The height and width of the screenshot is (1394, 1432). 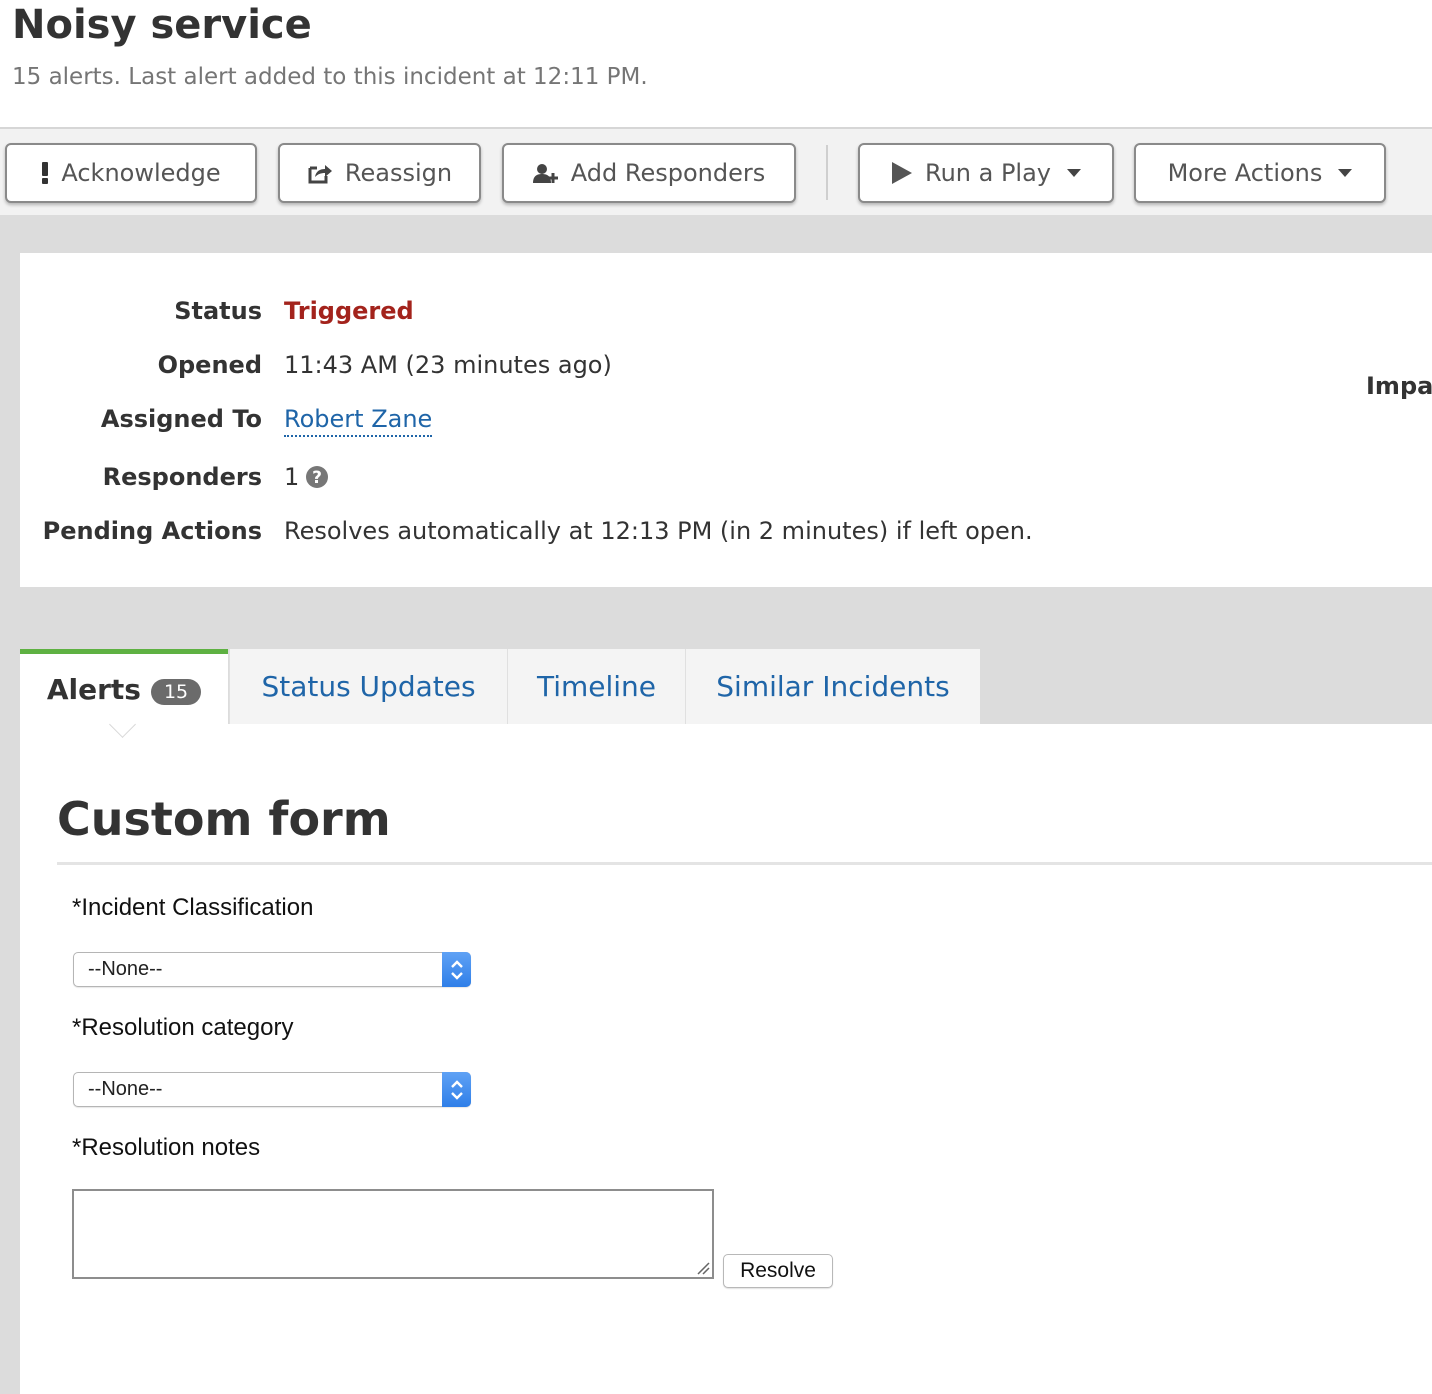 I want to click on tab-status-updates: Status Updates, so click(x=368, y=686).